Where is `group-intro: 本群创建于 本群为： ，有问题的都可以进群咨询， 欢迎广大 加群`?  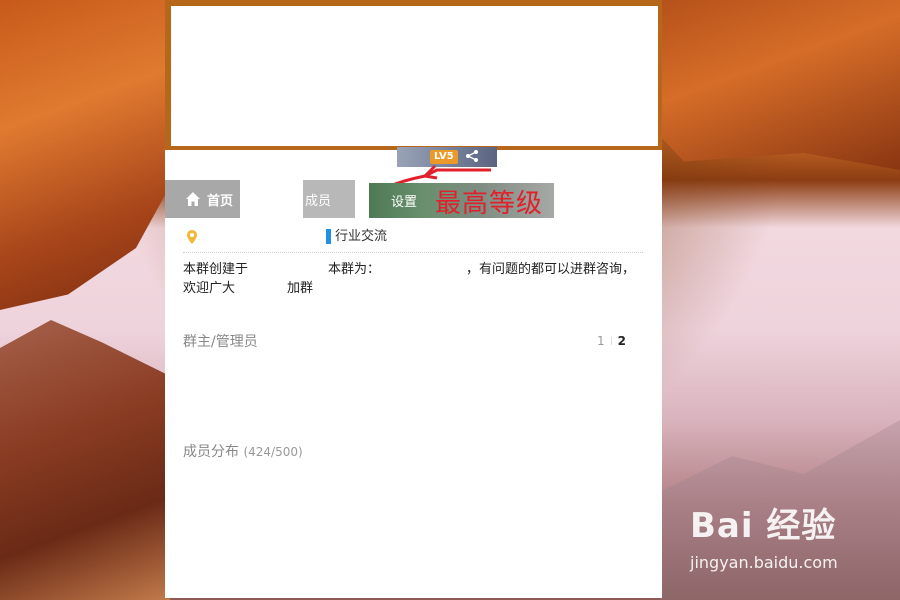 group-intro: 本群创建于 本群为： ，有问题的都可以进群咨询， 欢迎广大 加群 is located at coordinates (413, 279).